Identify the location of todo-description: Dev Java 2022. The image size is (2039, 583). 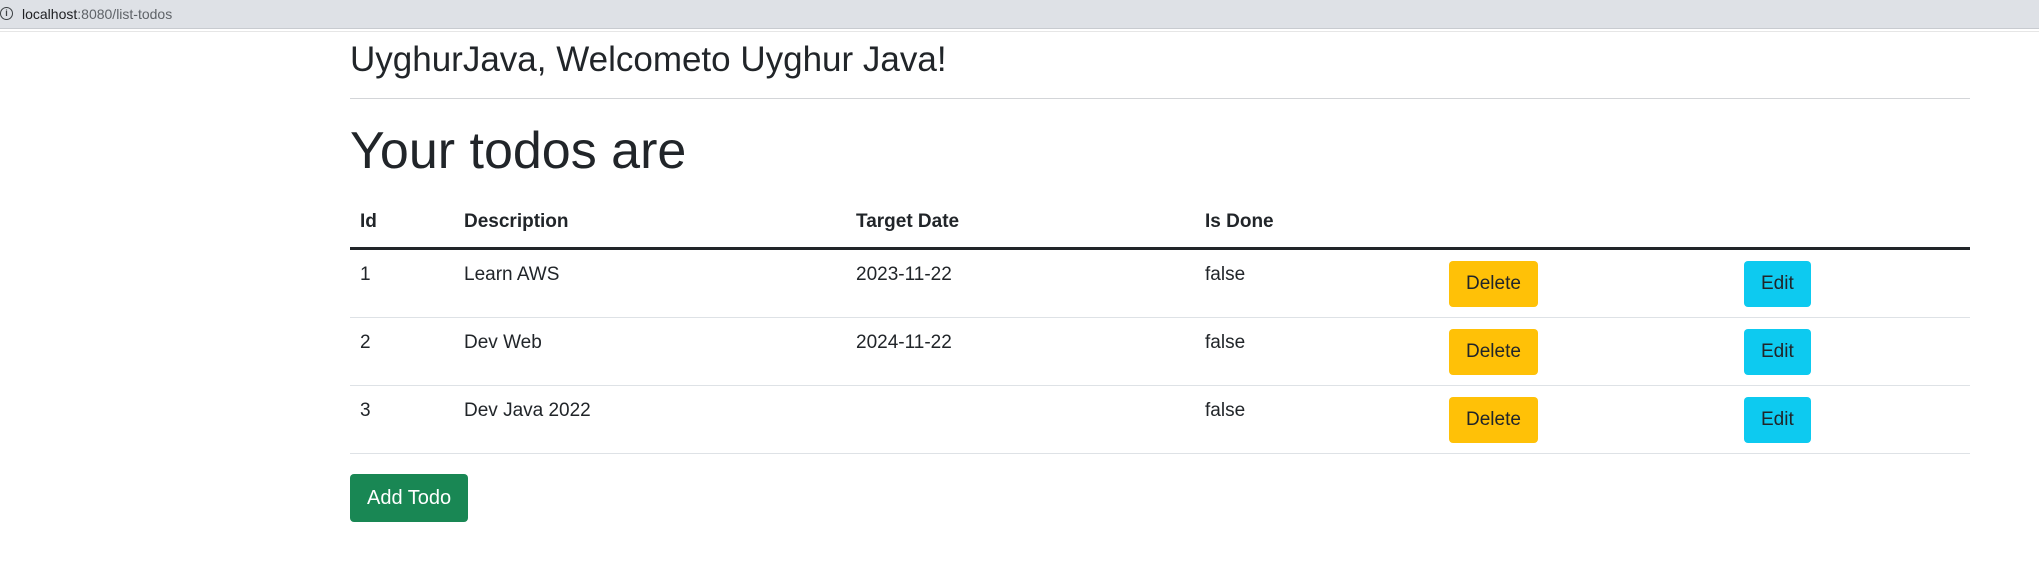
(527, 410).